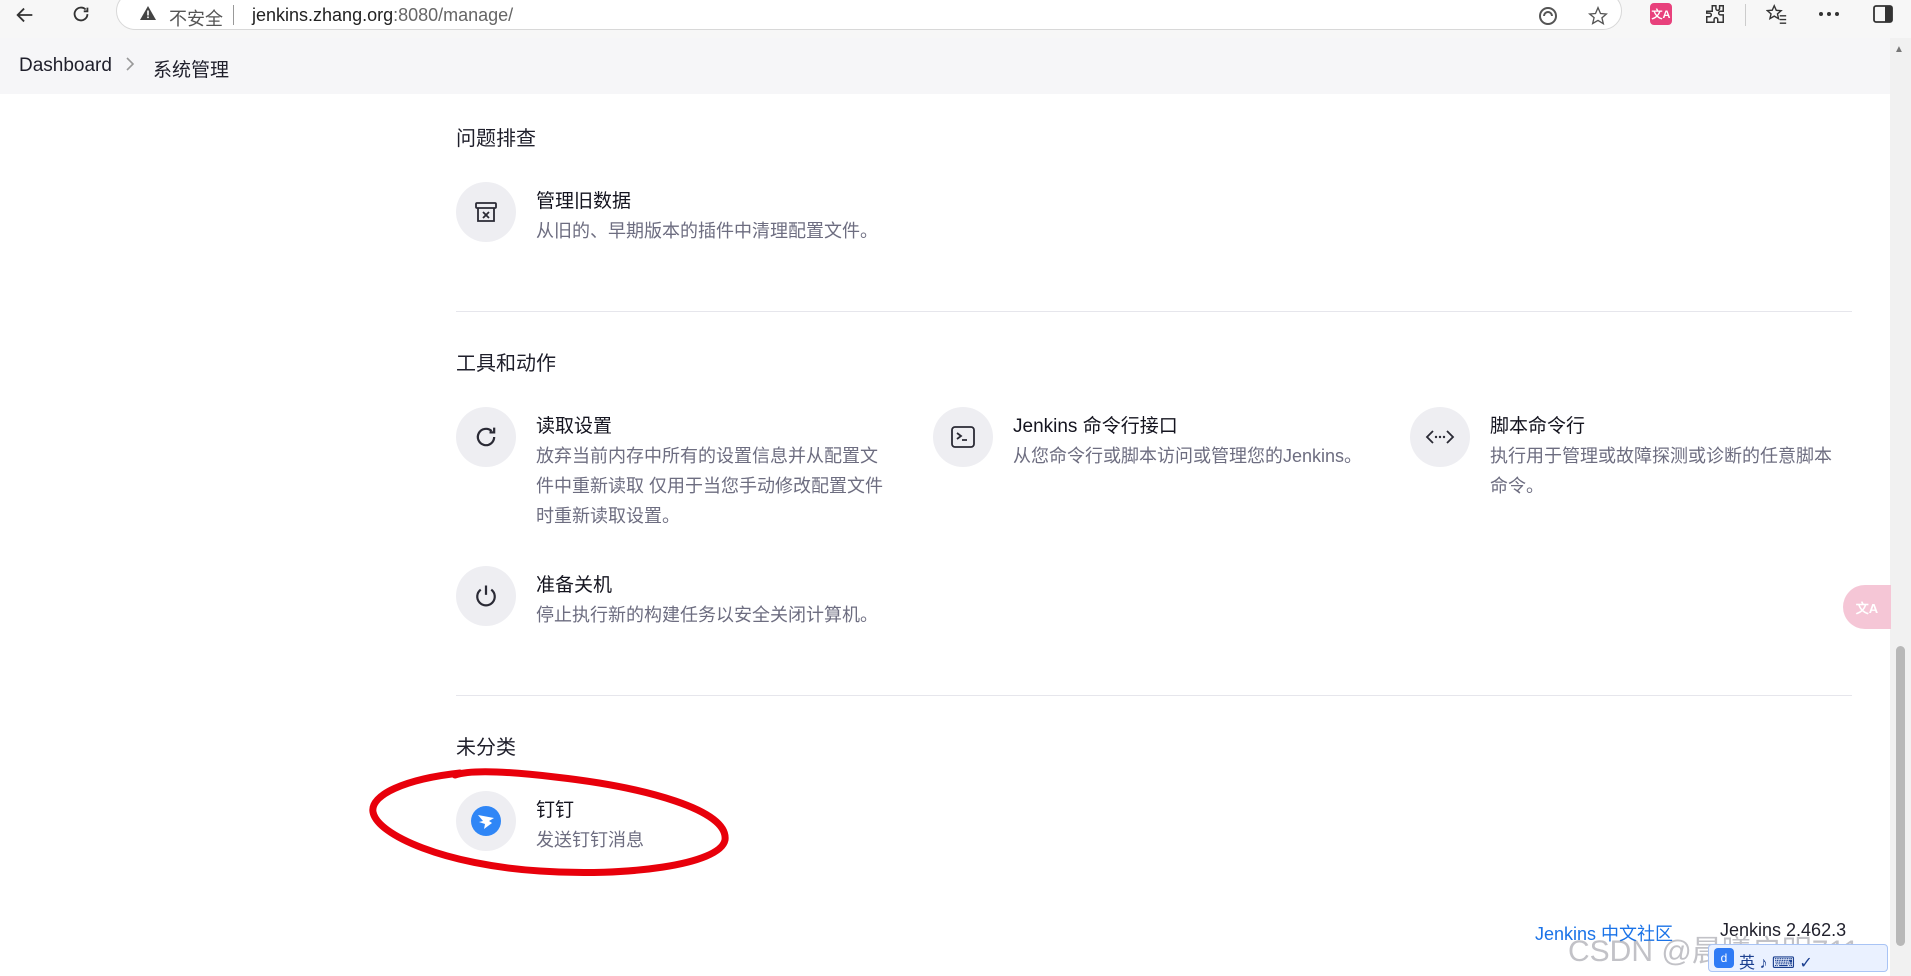  I want to click on dingtalk-icon, so click(486, 821).